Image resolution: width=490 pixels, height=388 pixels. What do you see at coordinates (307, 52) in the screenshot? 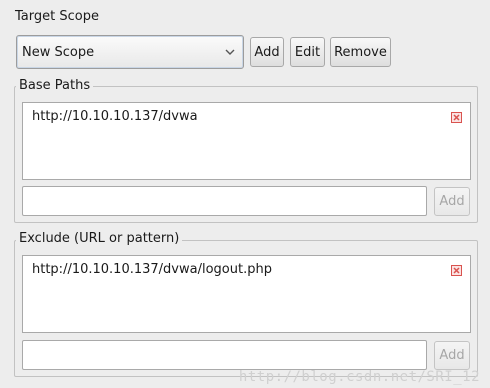
I see `edit-scope-button: Edit` at bounding box center [307, 52].